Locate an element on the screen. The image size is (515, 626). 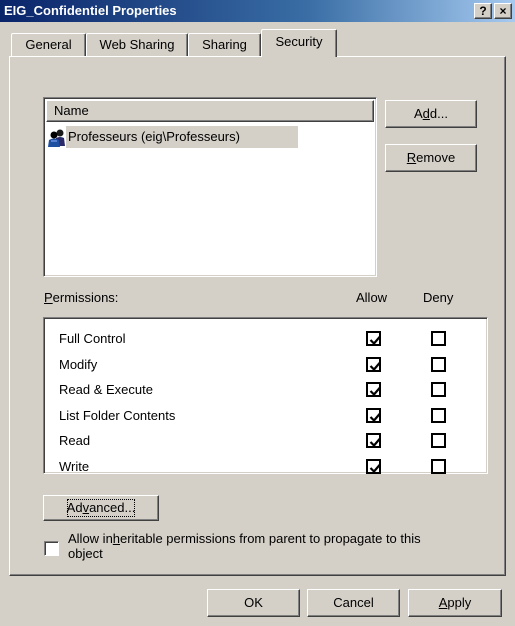
add-label-a: A is located at coordinates (418, 113).